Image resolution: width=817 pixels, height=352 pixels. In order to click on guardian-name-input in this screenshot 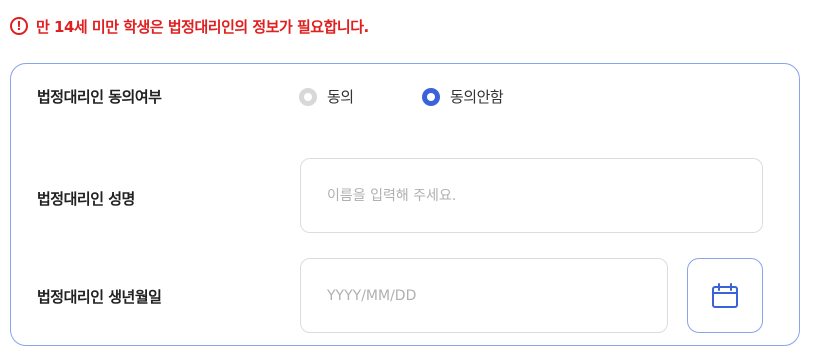, I will do `click(531, 195)`.